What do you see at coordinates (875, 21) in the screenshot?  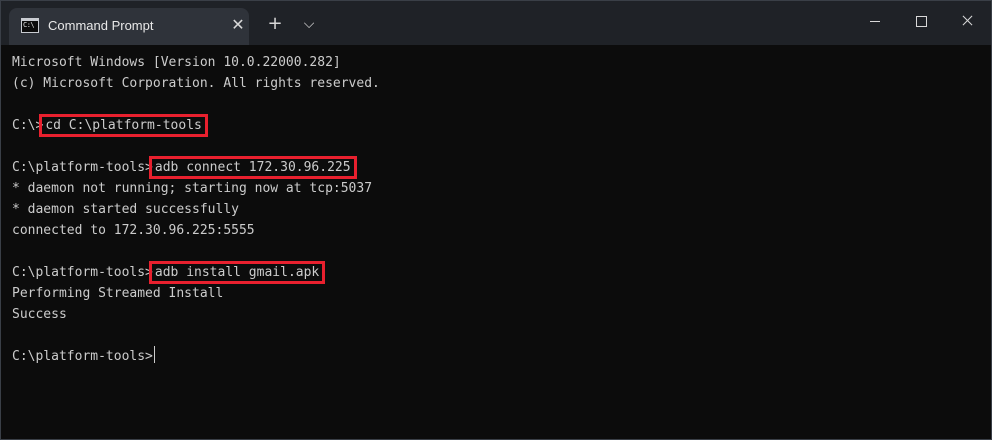 I see `minimize-button` at bounding box center [875, 21].